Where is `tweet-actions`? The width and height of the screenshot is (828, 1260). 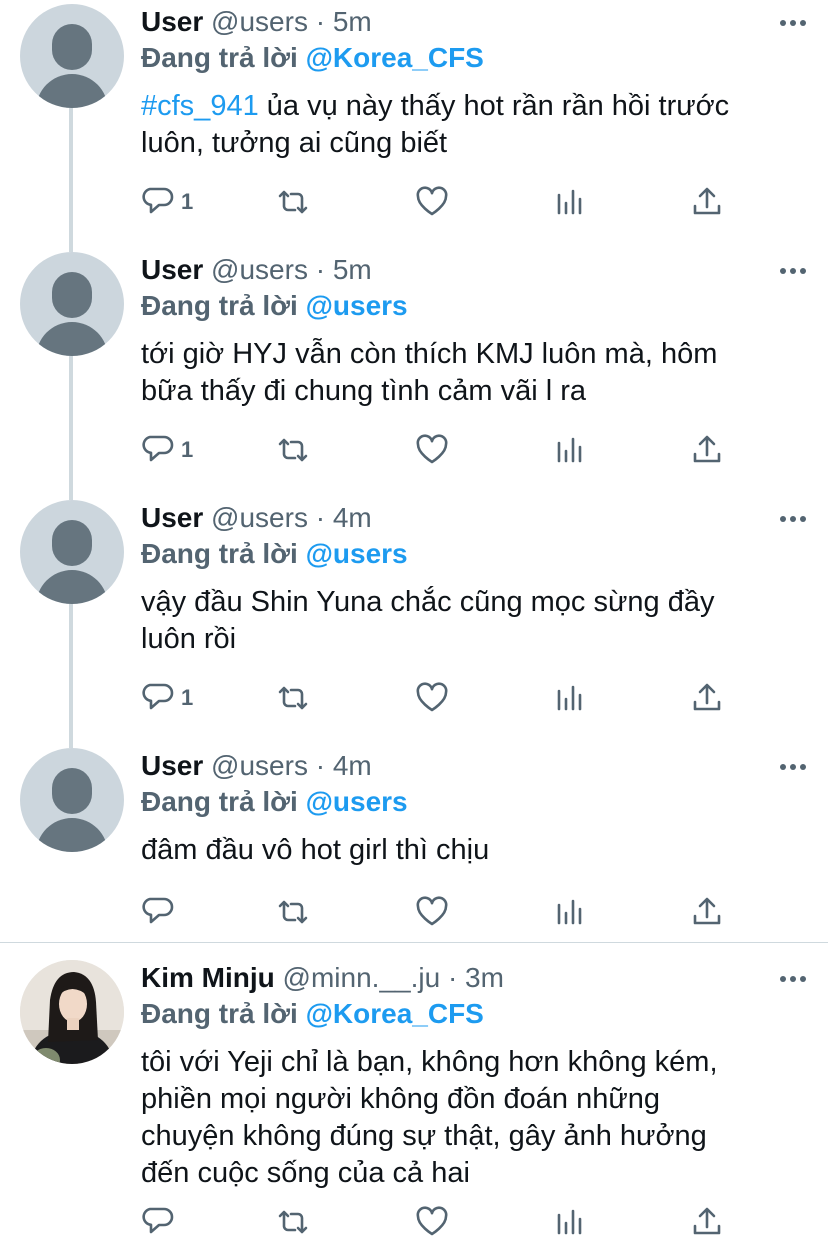
tweet-actions is located at coordinates (441, 912).